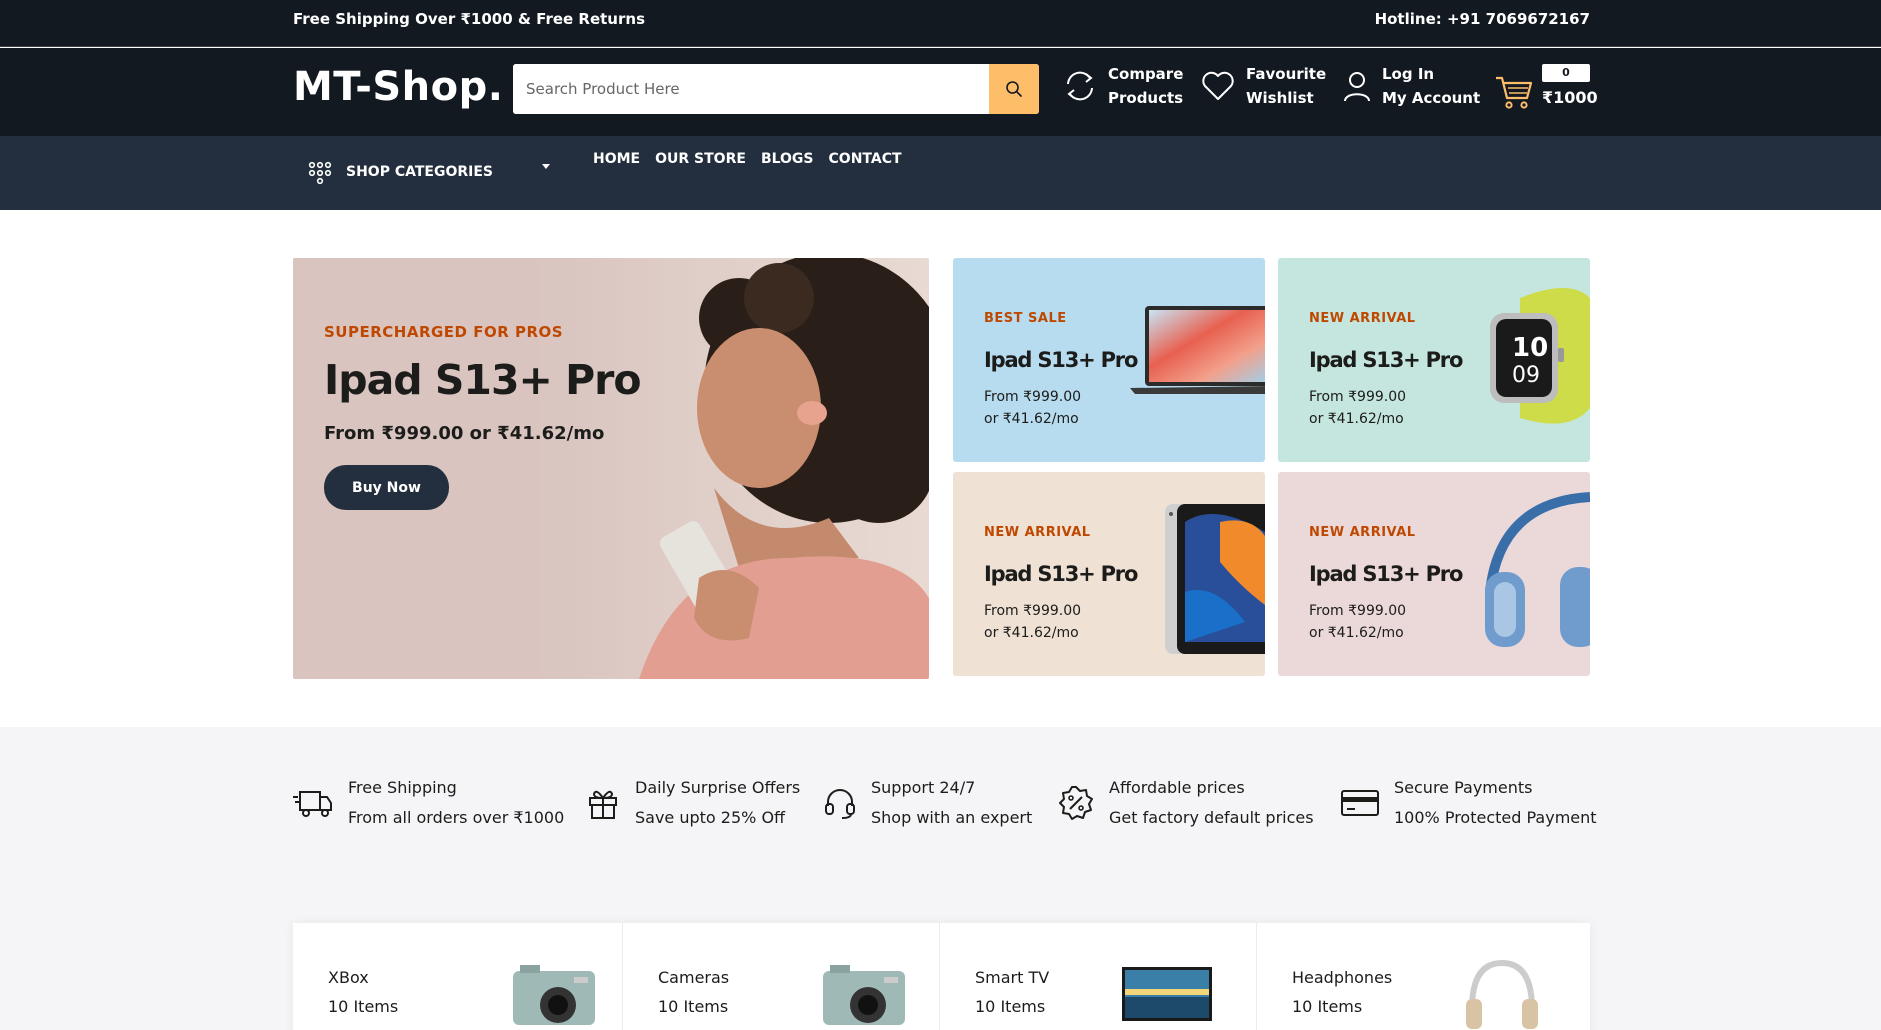  Describe the element at coordinates (616, 159) in the screenshot. I see `nav-home: HOME` at that location.